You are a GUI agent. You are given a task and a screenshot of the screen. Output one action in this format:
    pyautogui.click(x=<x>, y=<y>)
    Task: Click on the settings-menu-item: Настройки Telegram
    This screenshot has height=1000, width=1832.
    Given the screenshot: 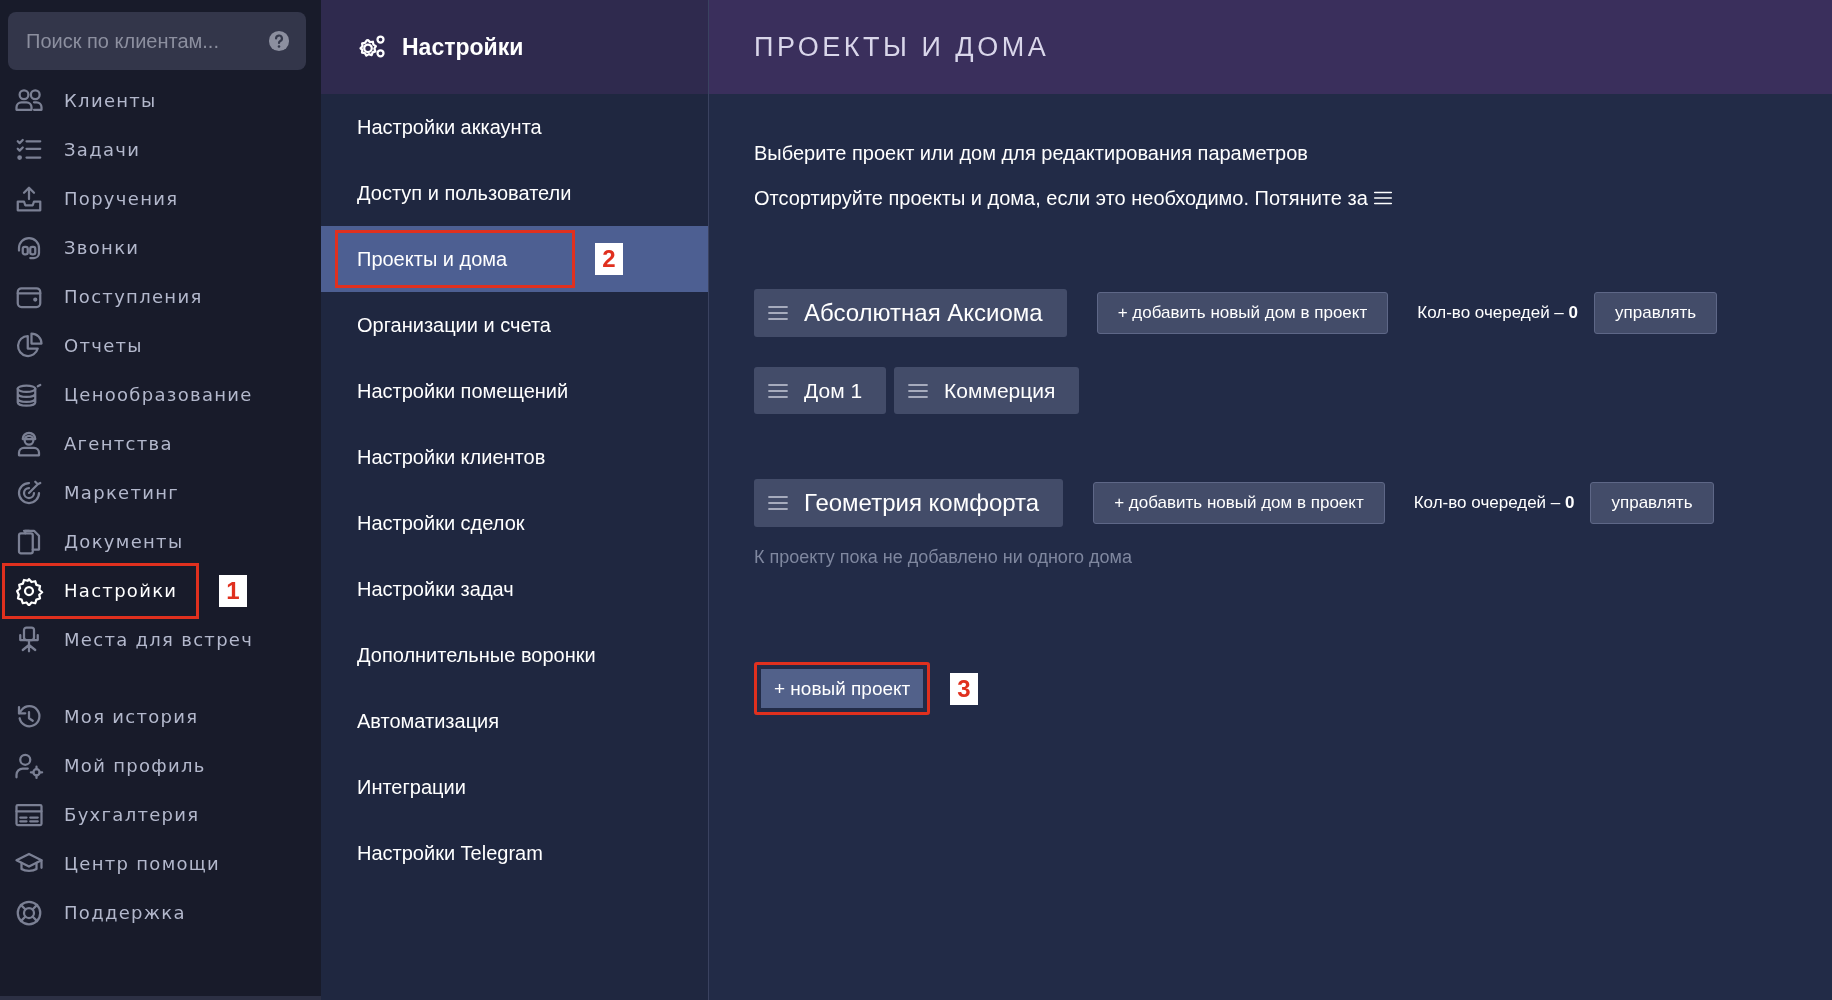 What is the action you would take?
    pyautogui.click(x=450, y=853)
    